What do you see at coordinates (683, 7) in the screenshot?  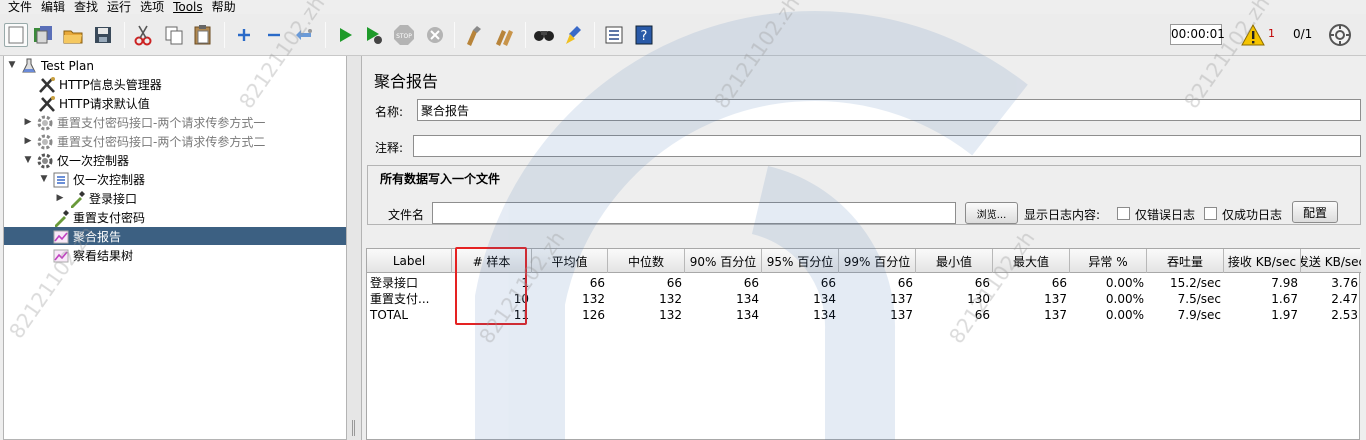 I see `menu-bar: 文件 编辑 查找 运行 选项 Tools 帮助` at bounding box center [683, 7].